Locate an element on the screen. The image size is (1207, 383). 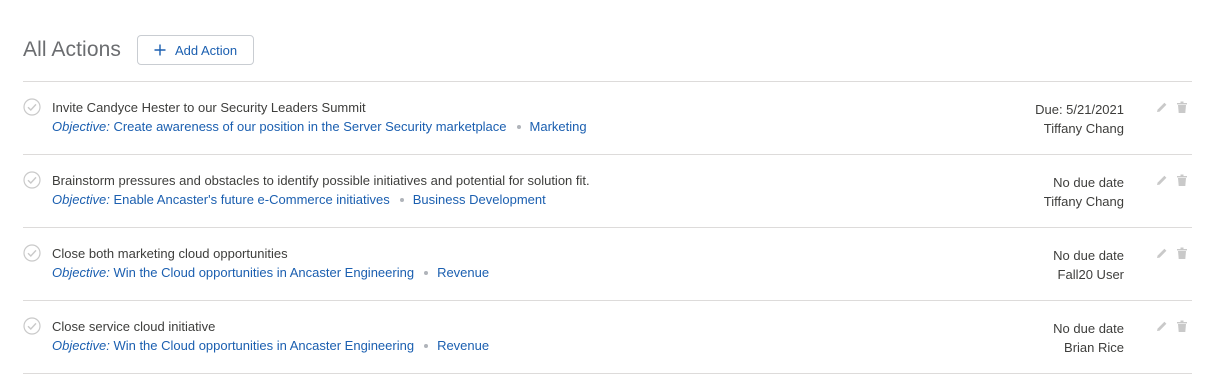
owner-name: Fall20 User is located at coordinates (1090, 274).